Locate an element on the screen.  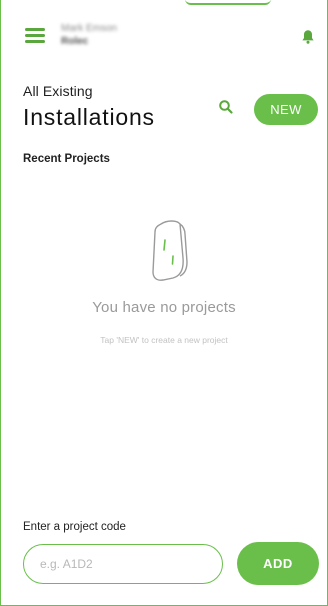
empty-state-title: You have no projects is located at coordinates (164, 307).